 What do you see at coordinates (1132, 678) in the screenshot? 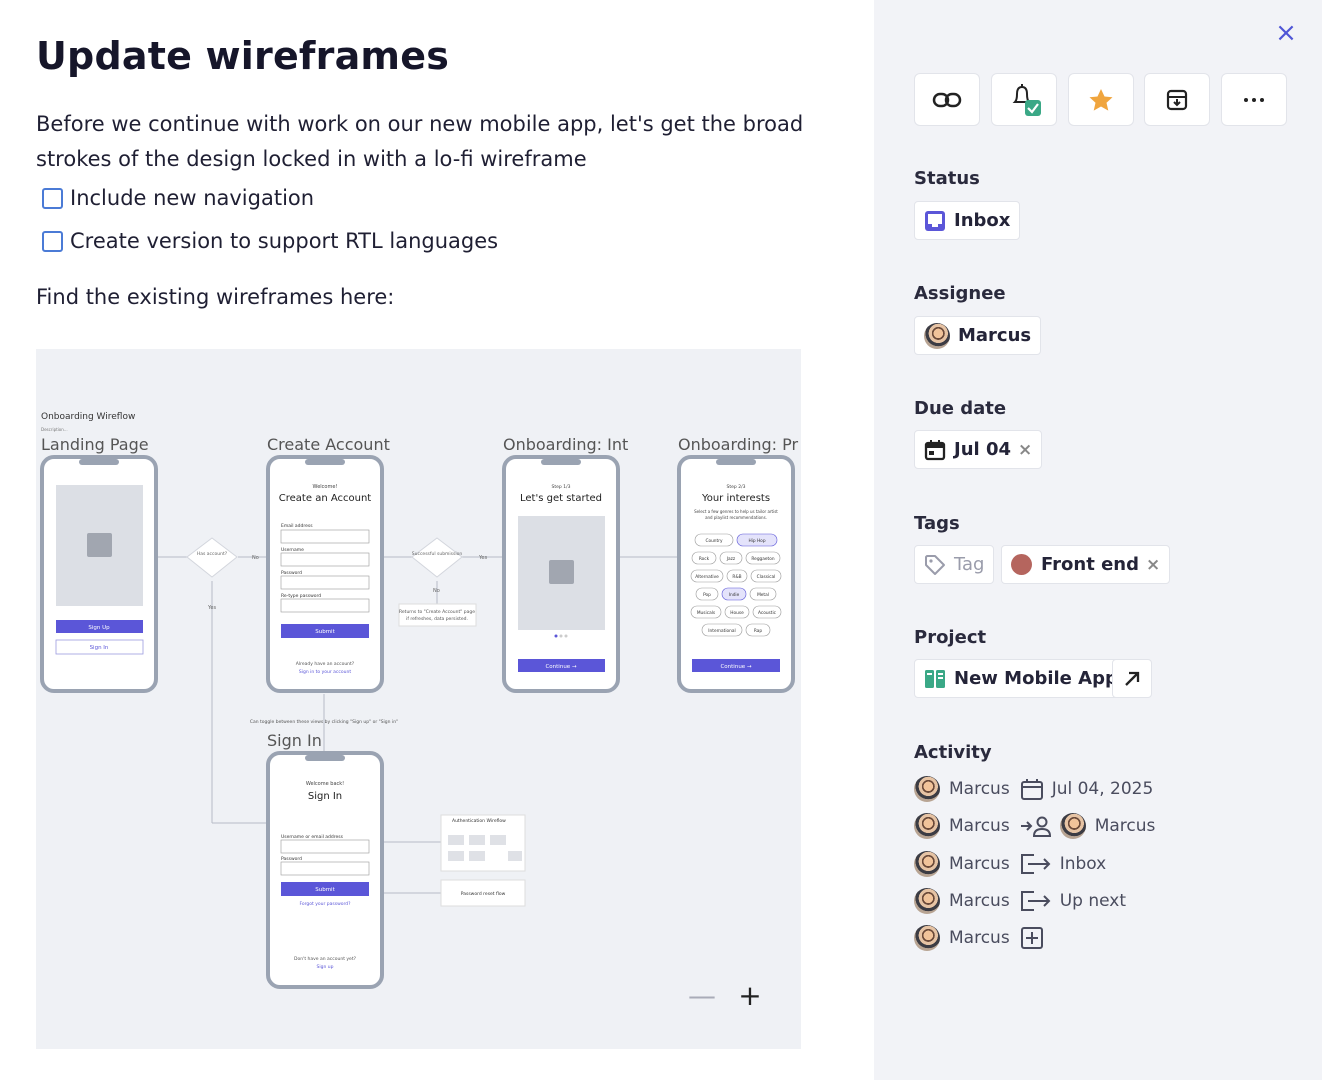
I see `open-project-button` at bounding box center [1132, 678].